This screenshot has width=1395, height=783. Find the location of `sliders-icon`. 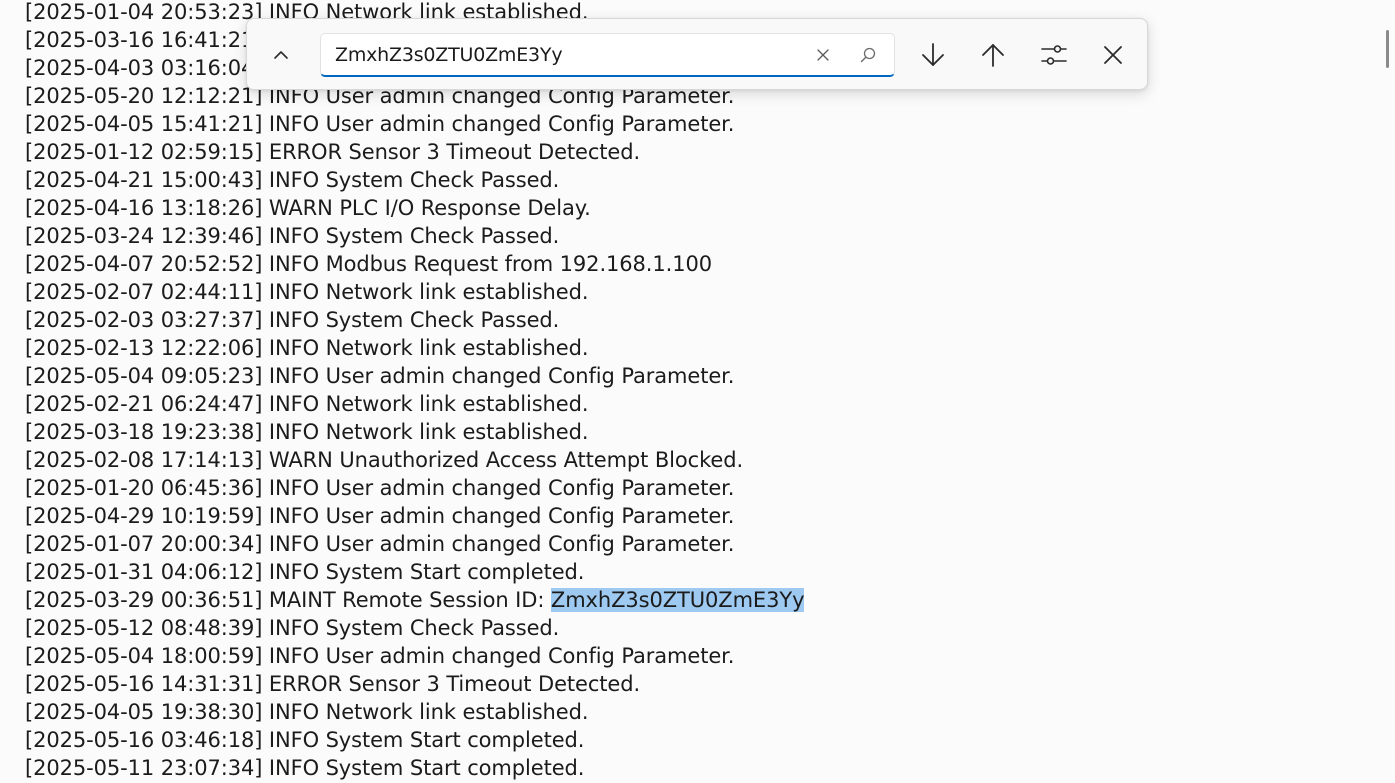

sliders-icon is located at coordinates (1054, 55).